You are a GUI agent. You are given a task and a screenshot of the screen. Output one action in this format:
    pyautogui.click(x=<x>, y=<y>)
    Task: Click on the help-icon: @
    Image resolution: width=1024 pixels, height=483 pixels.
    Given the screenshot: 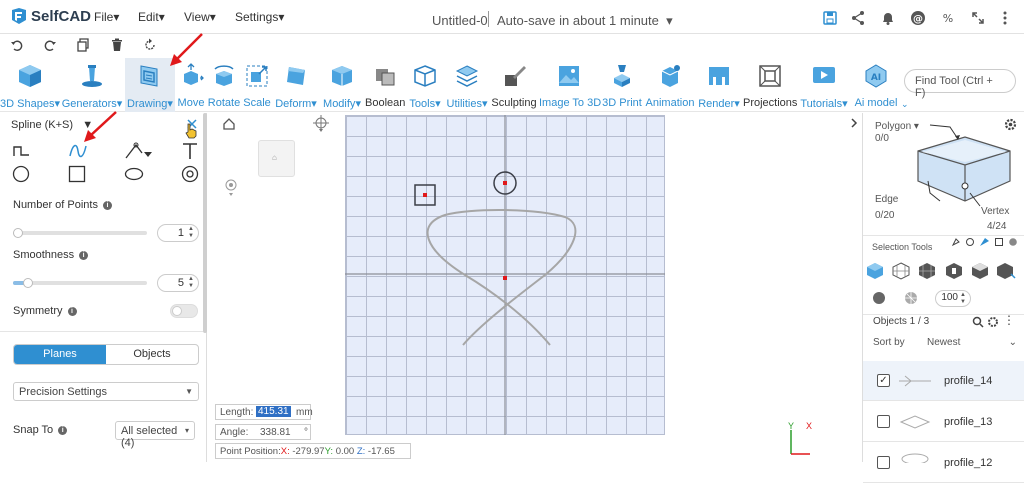 What is the action you would take?
    pyautogui.click(x=918, y=18)
    